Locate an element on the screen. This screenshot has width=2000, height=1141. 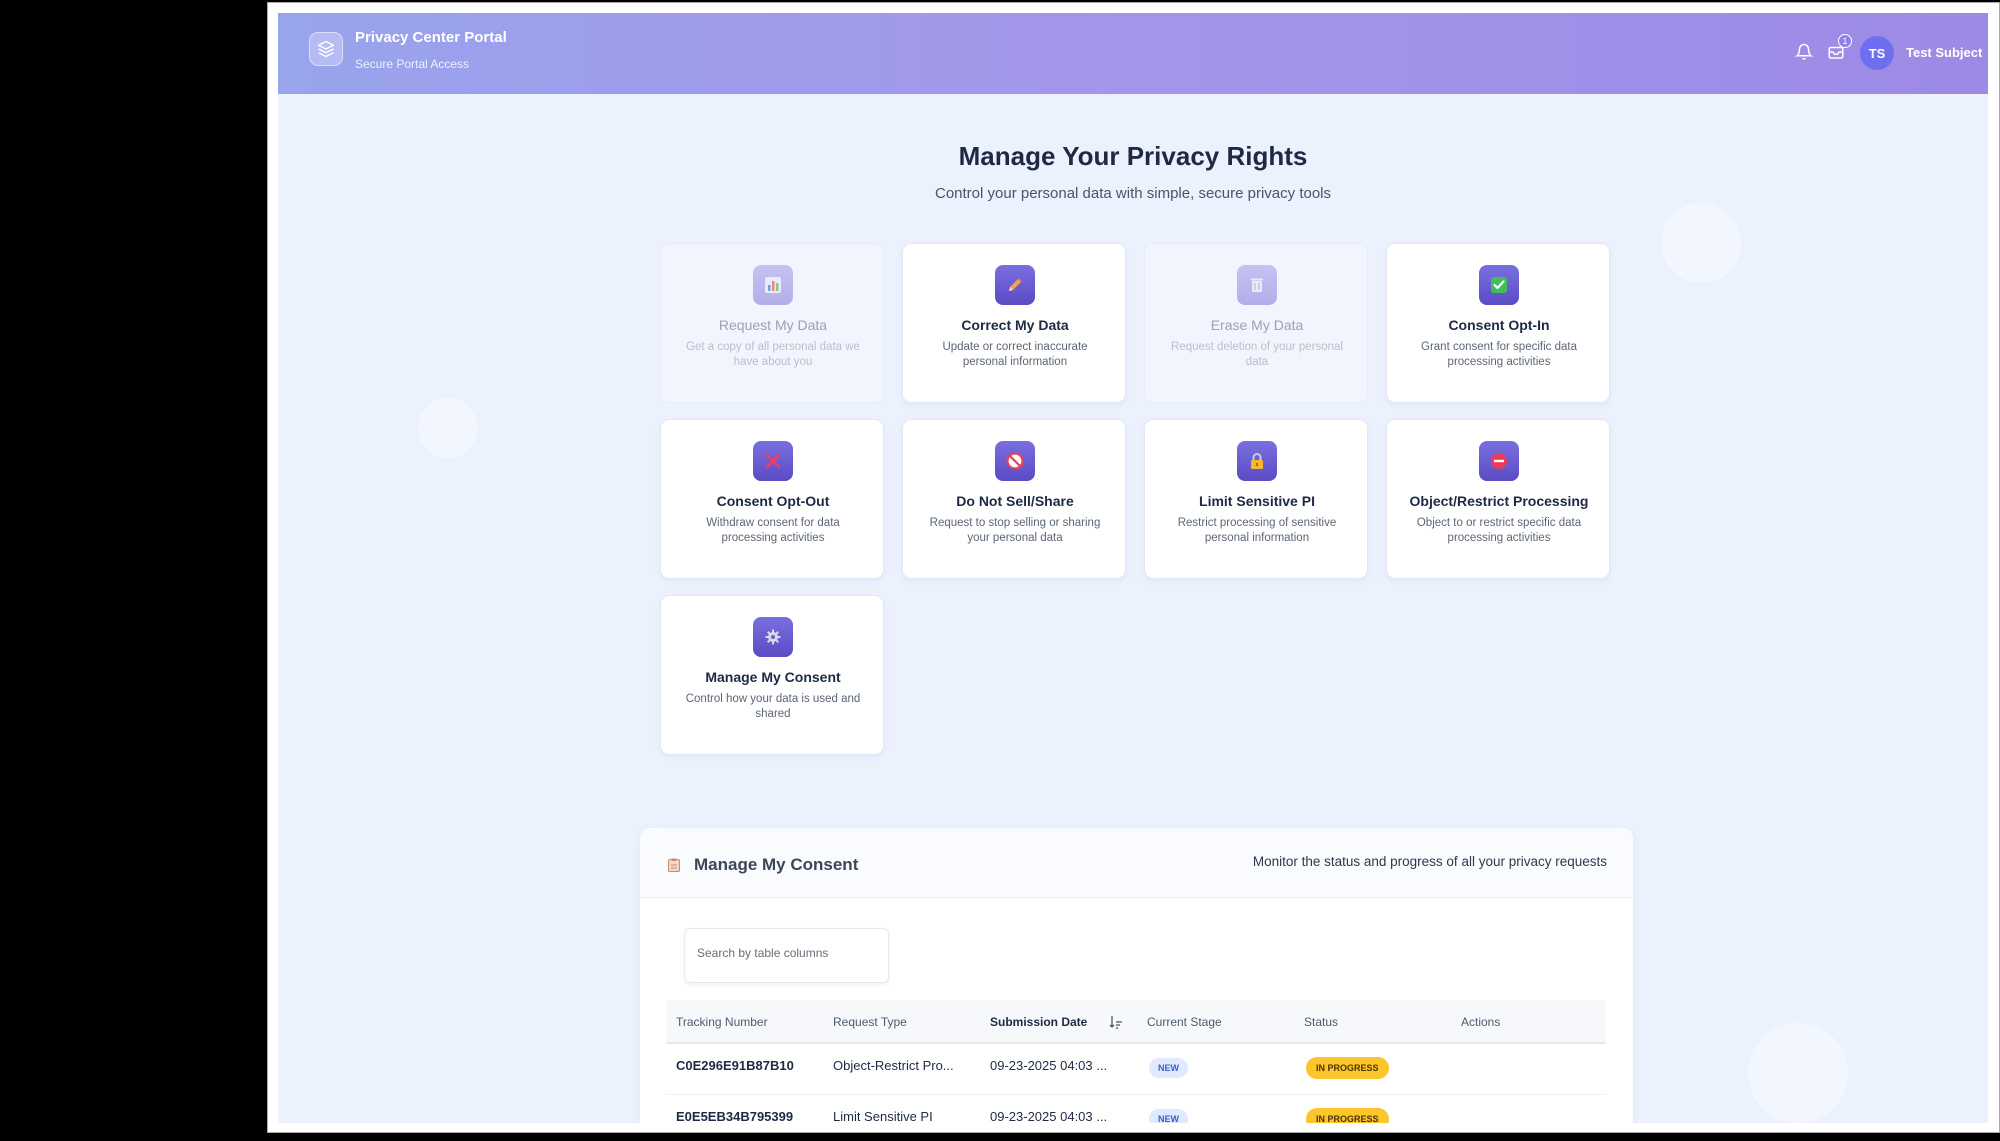
panel-title: Manage My Consent is located at coordinates (776, 864).